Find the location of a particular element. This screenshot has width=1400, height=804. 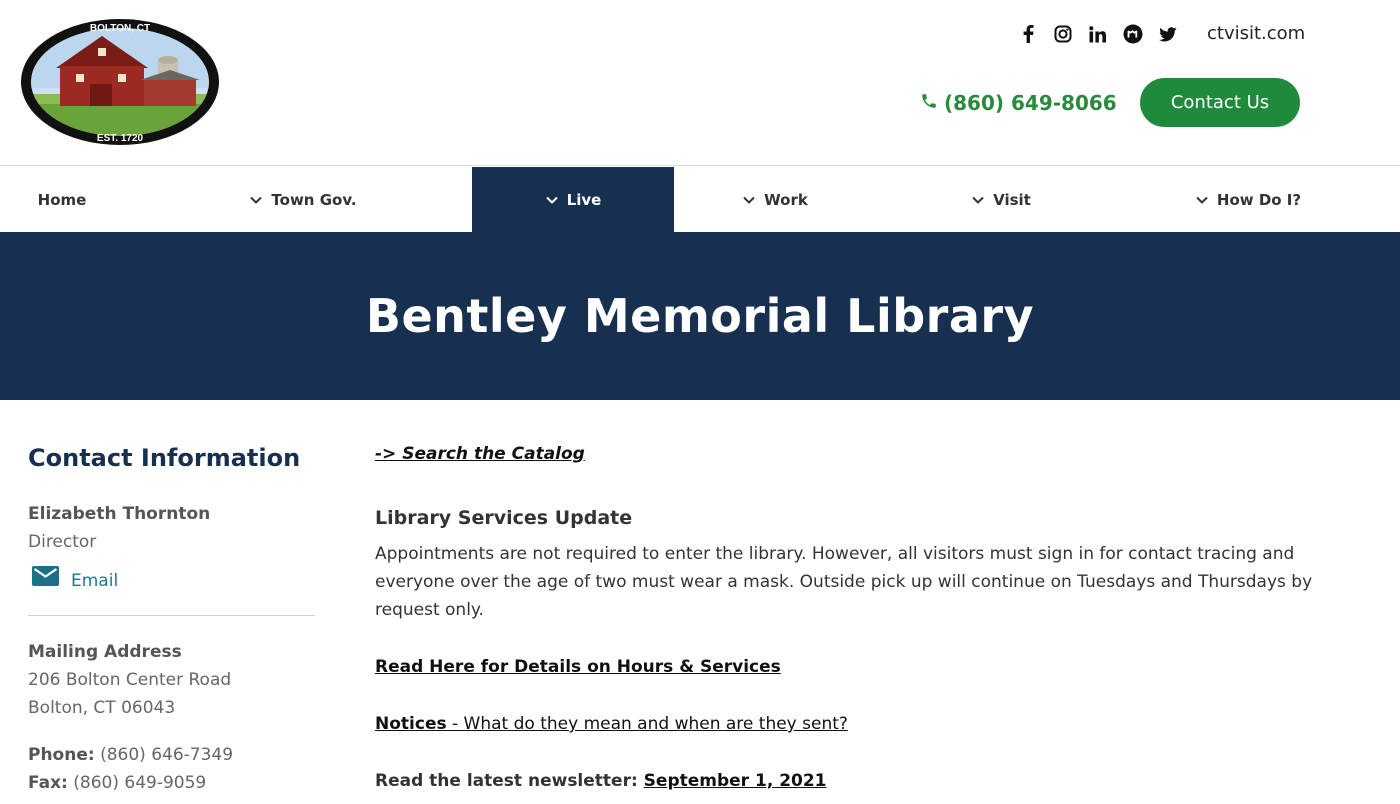

instagram-icon is located at coordinates (1062, 34).